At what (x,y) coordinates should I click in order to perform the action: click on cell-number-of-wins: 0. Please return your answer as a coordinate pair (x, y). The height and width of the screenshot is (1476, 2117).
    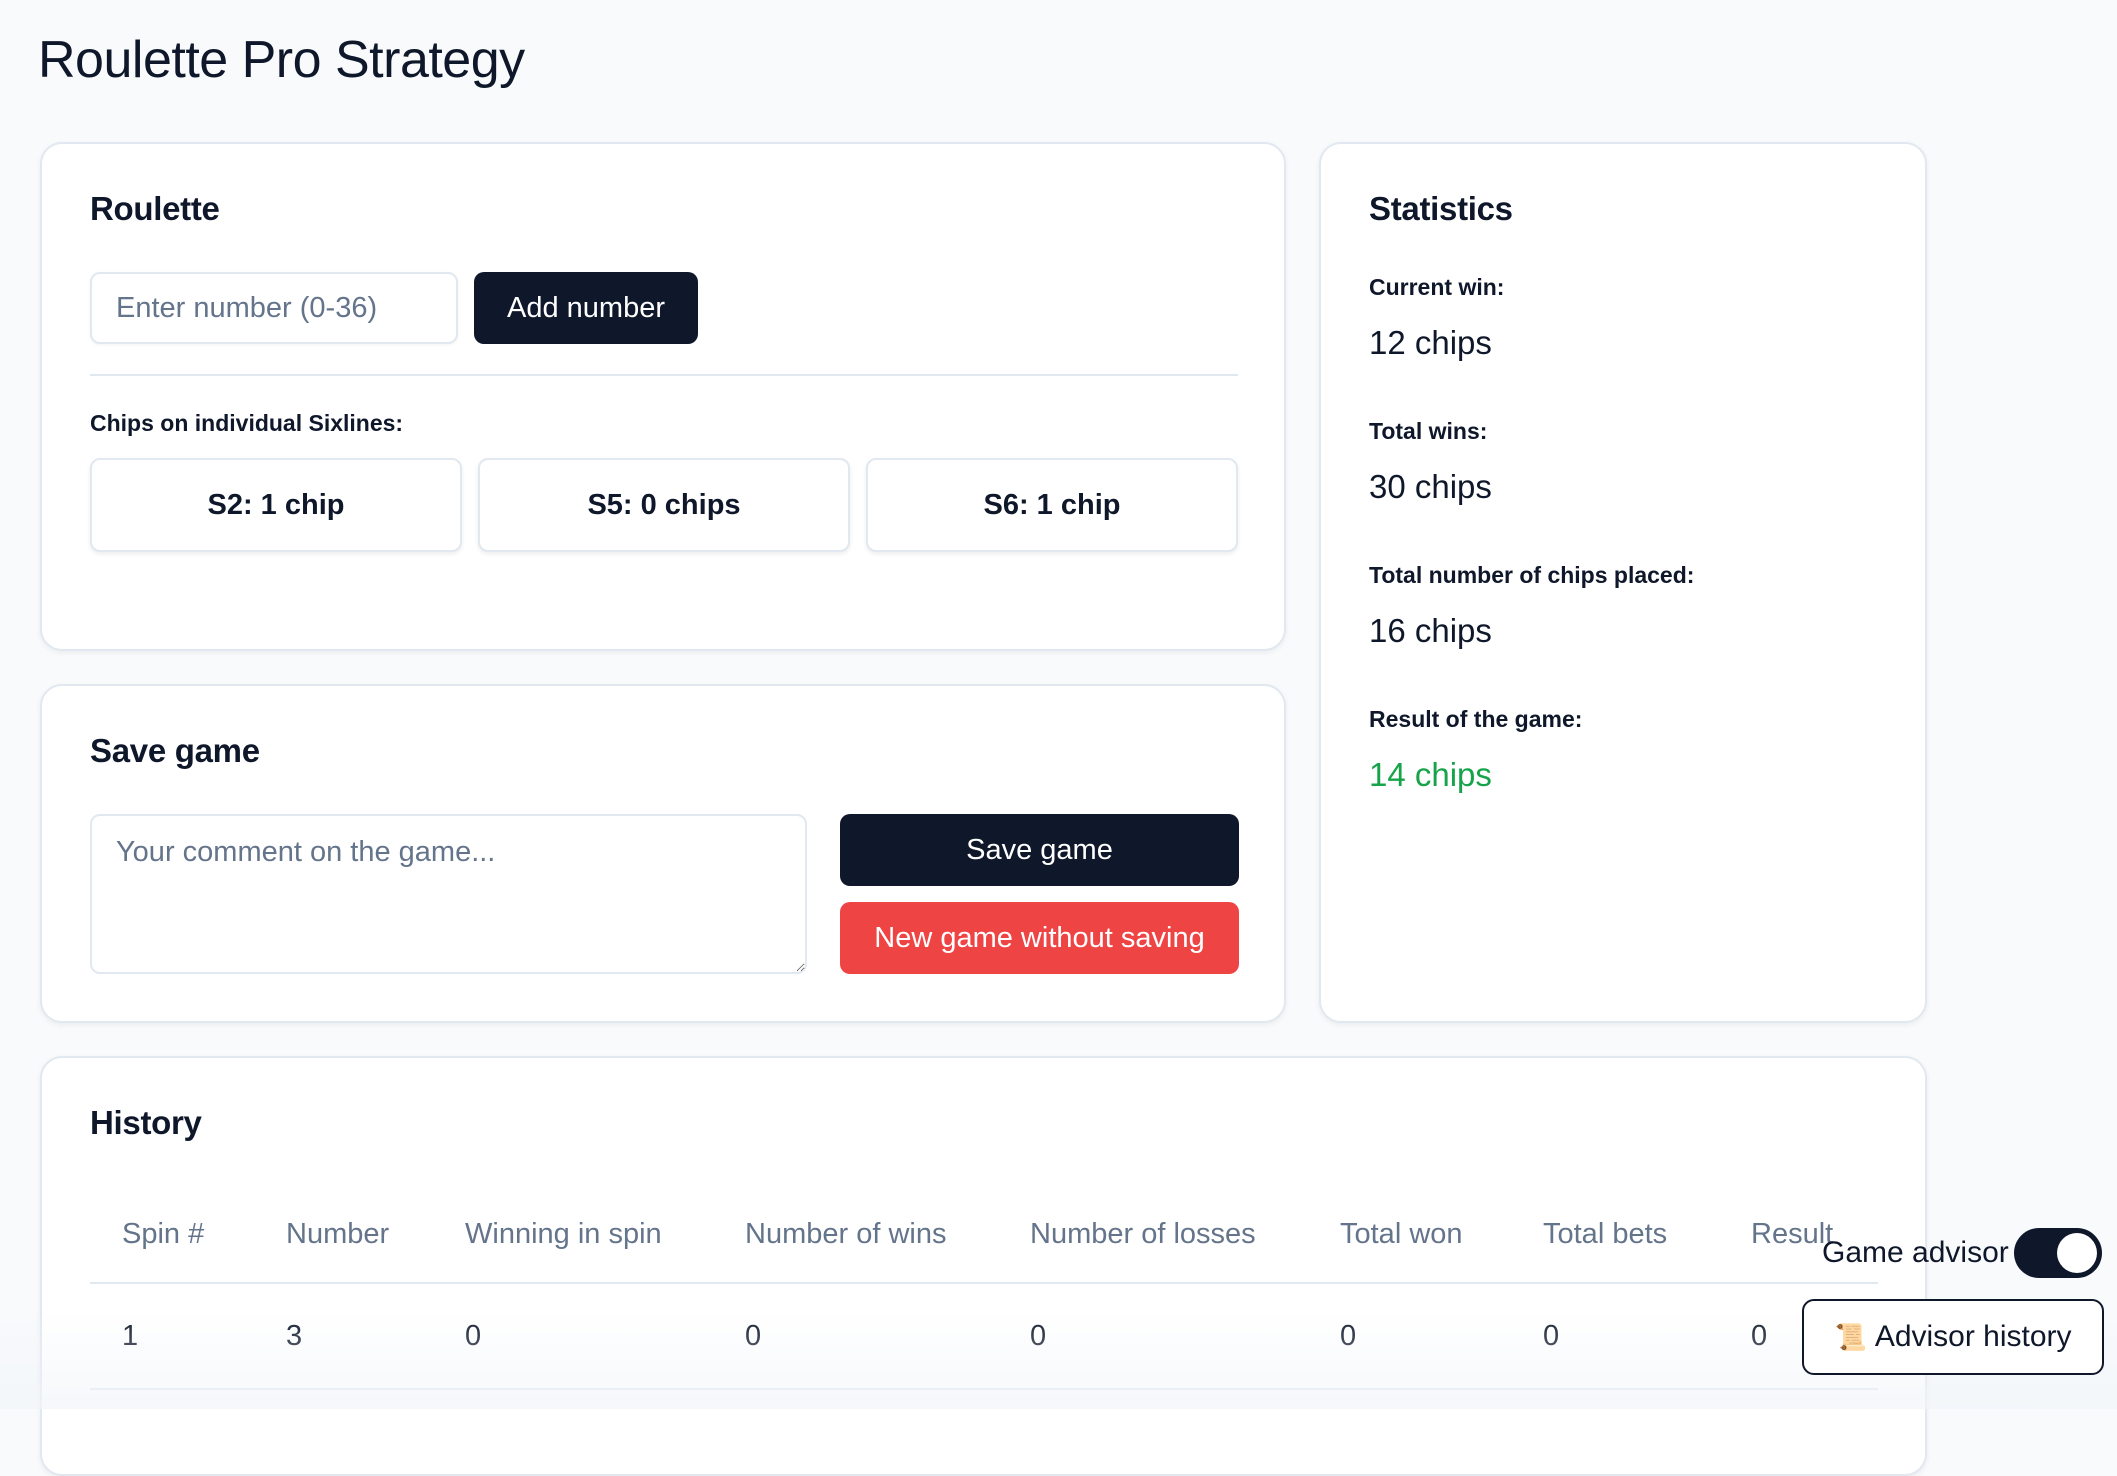
    Looking at the image, I should click on (753, 1336).